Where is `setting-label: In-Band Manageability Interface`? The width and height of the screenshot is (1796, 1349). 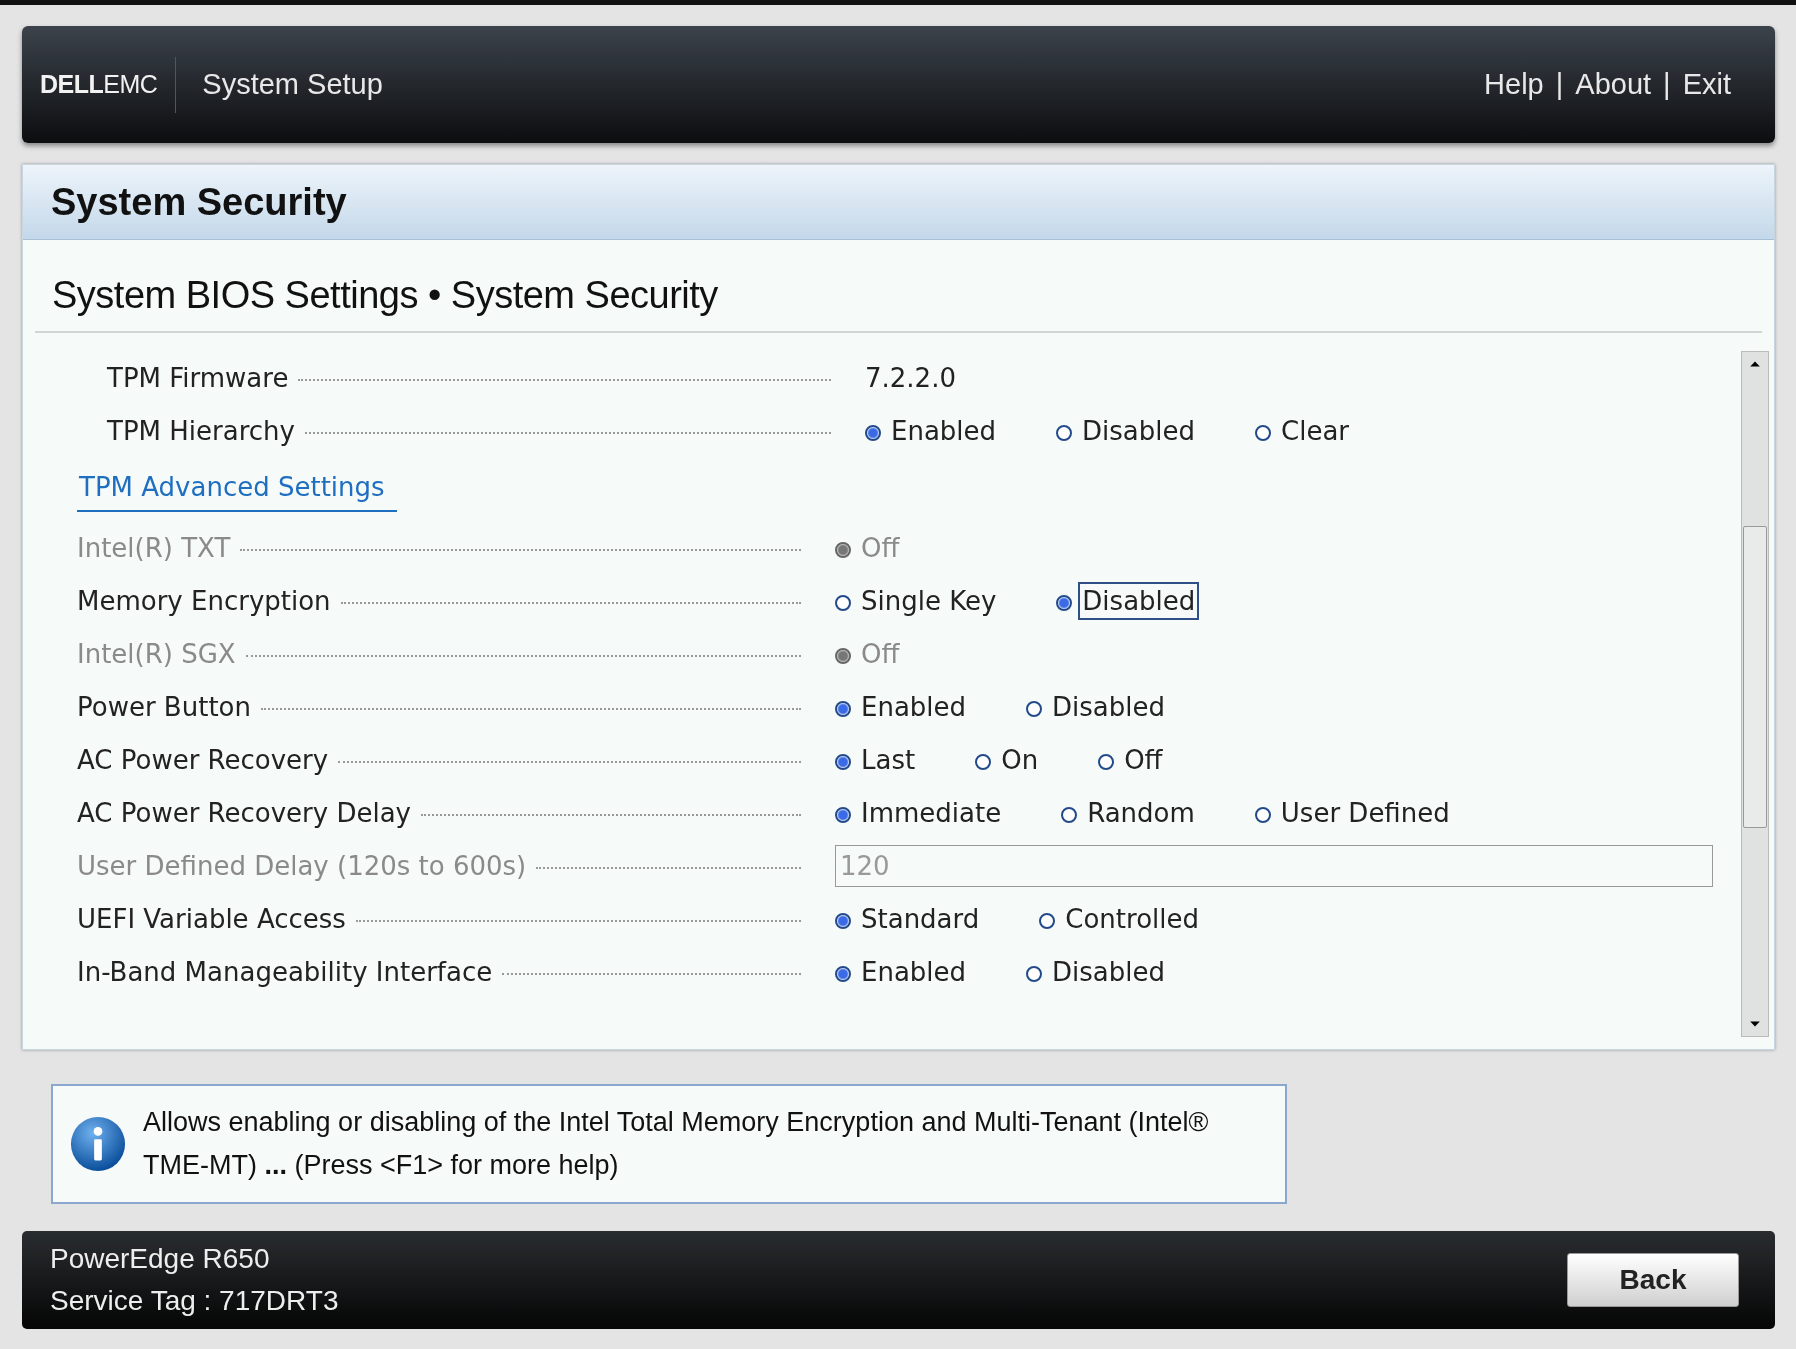 setting-label: In-Band Manageability Interface is located at coordinates (285, 971).